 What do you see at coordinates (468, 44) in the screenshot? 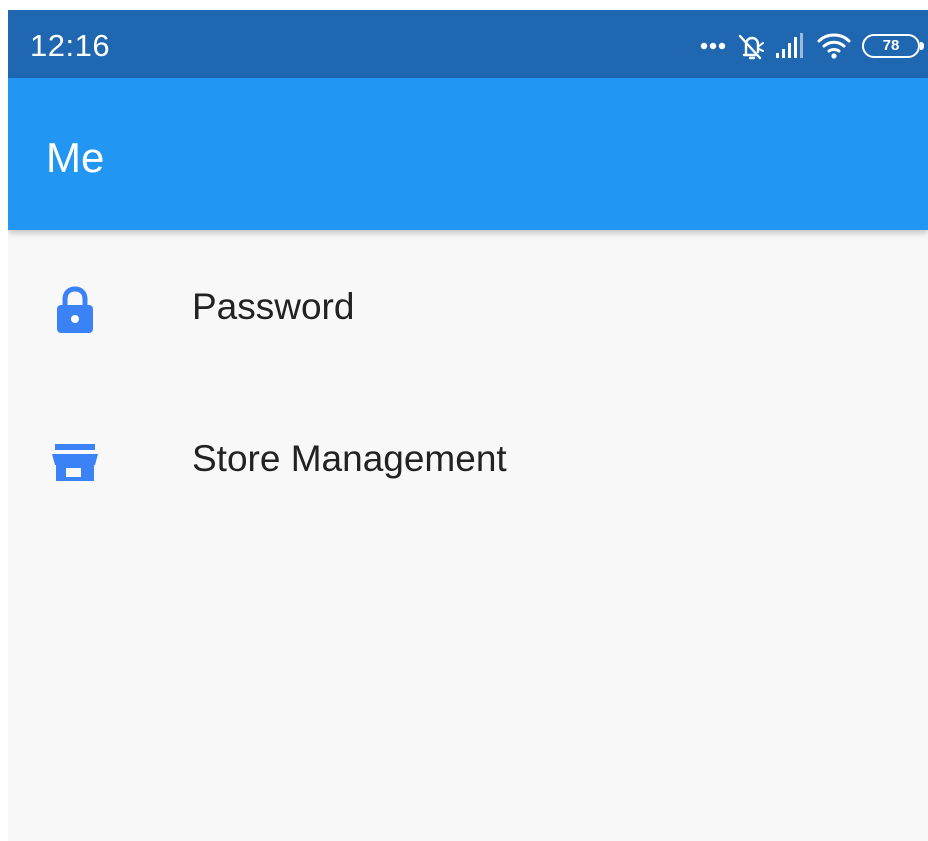
I see `status-bar: 12:16 78` at bounding box center [468, 44].